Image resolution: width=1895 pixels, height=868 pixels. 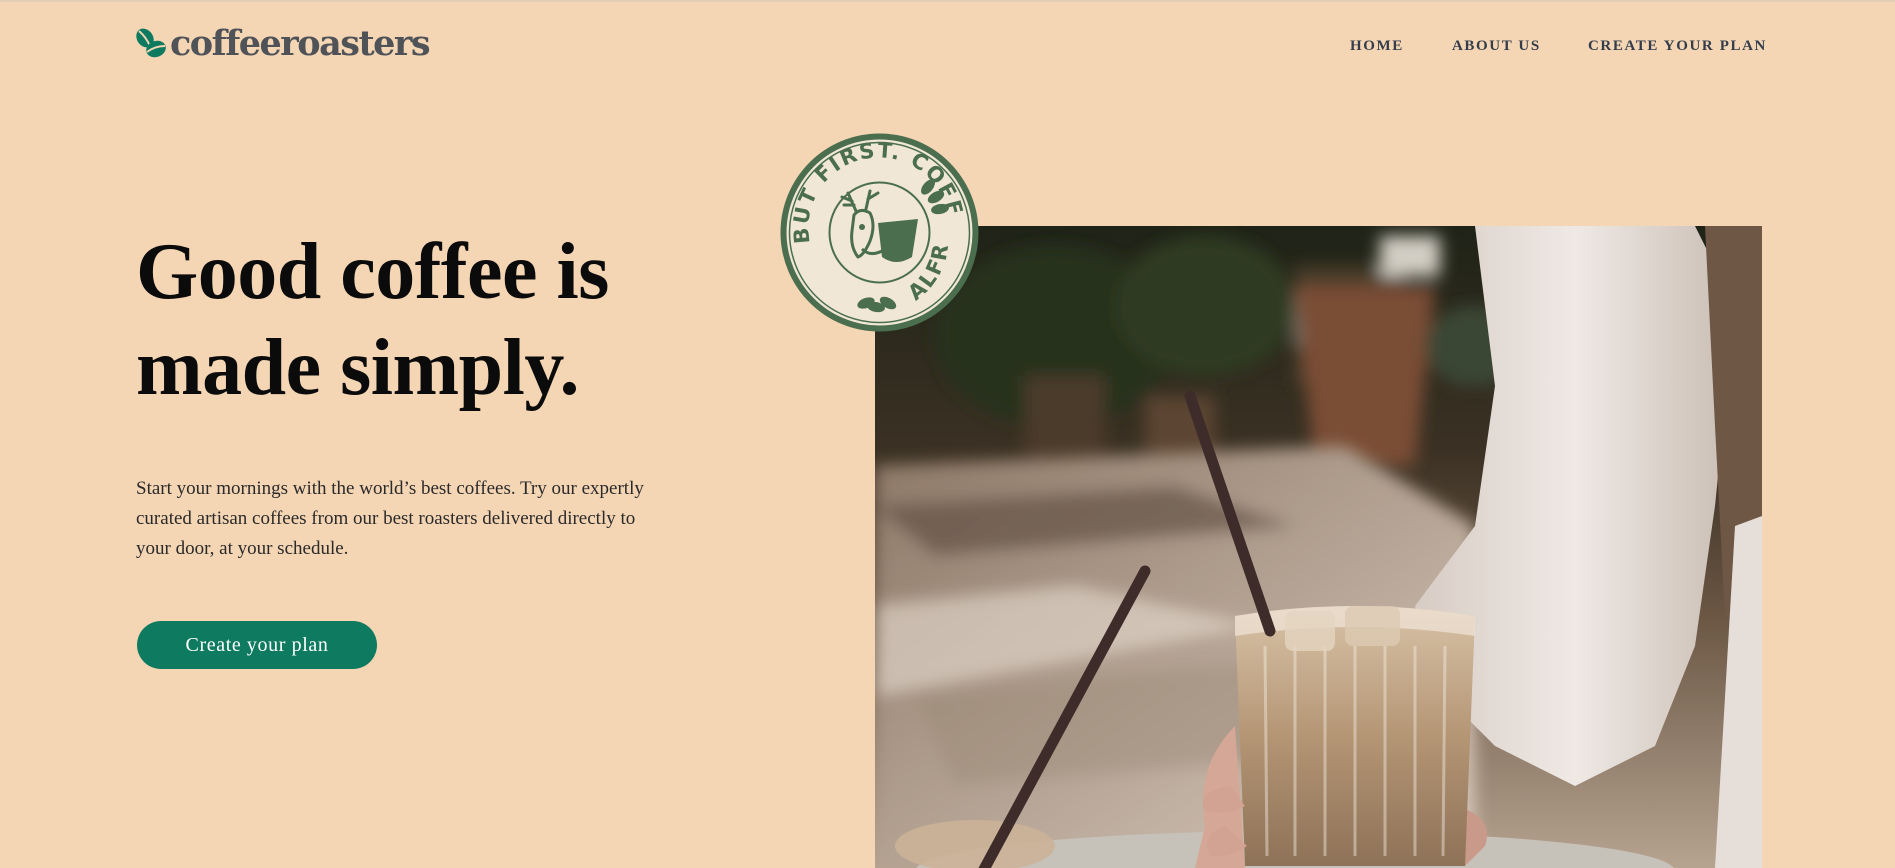 I want to click on logo-link: coffeeroasters, so click(x=283, y=43).